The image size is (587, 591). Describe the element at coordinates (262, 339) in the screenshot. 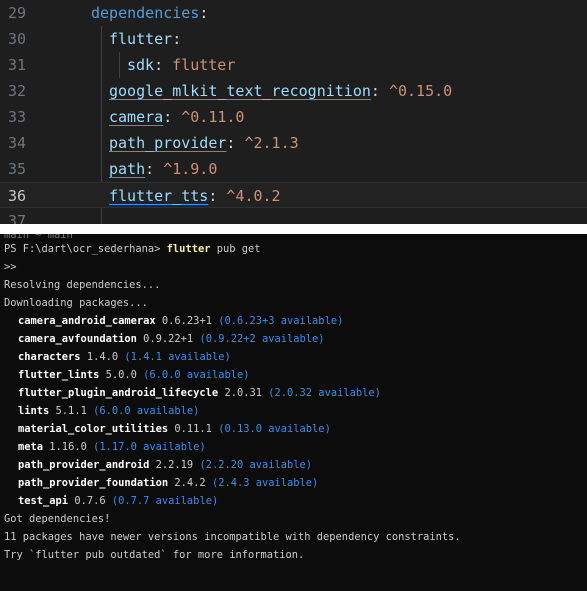

I see `package-available: (0.9.22+2 available)` at that location.